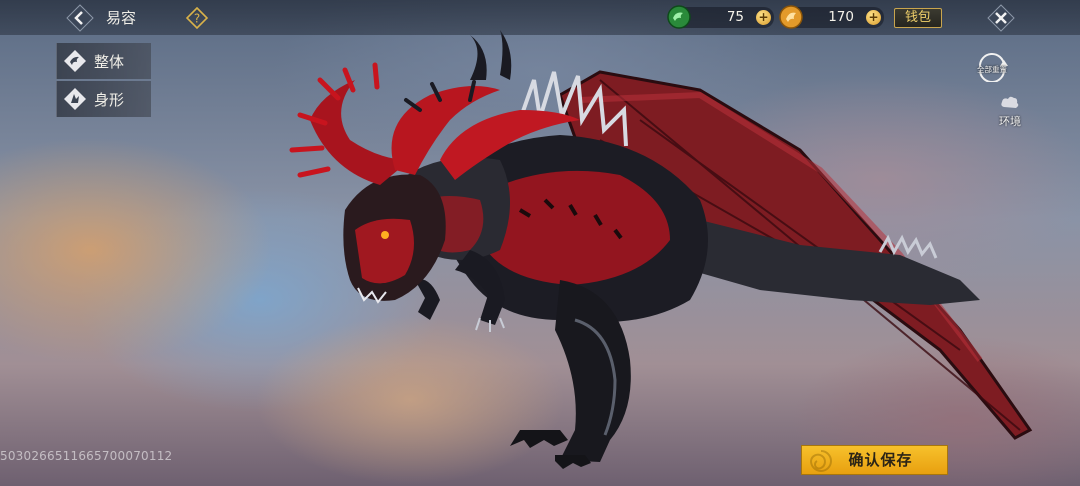  I want to click on tab-whole: 整体, so click(103, 61).